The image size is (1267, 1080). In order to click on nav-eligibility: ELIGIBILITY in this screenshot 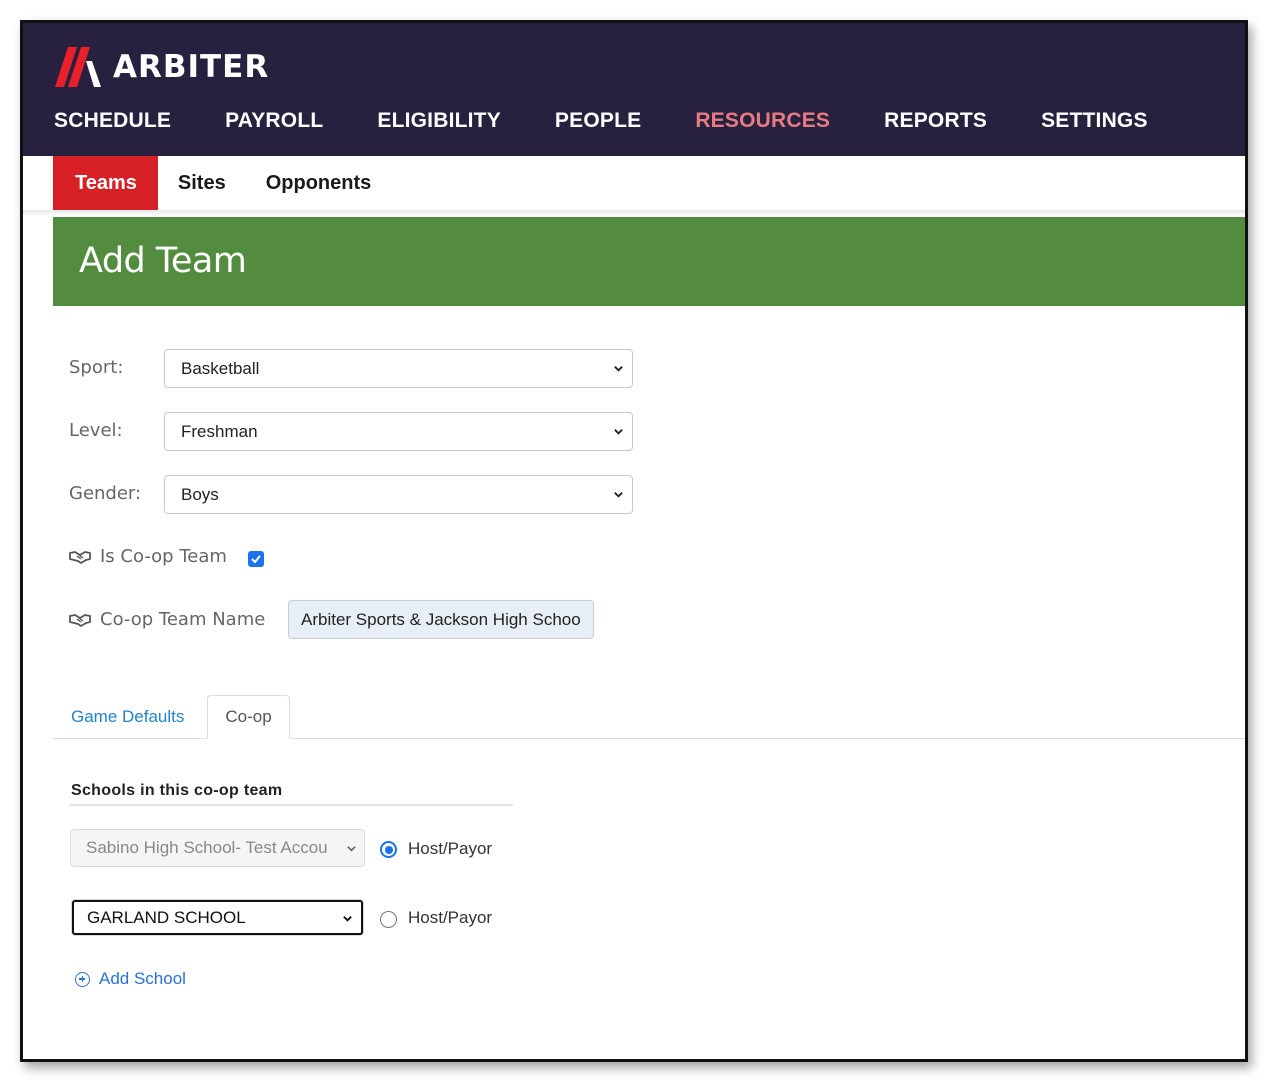, I will do `click(439, 121)`.